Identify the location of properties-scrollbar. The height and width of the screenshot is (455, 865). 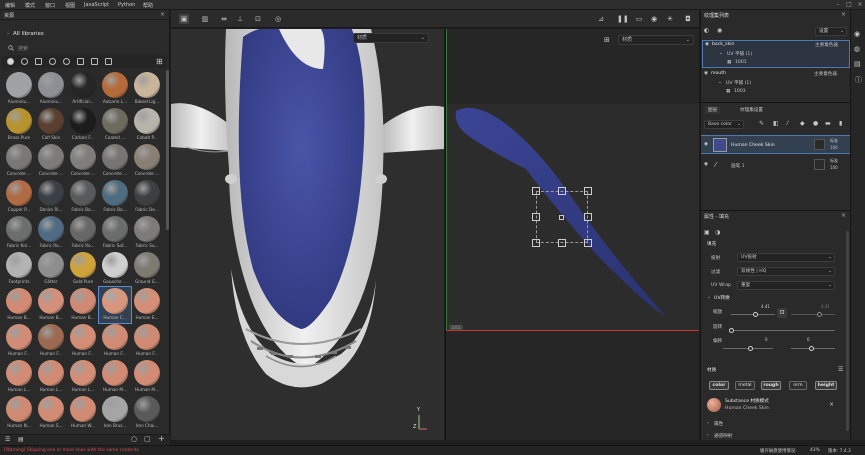
(847, 331).